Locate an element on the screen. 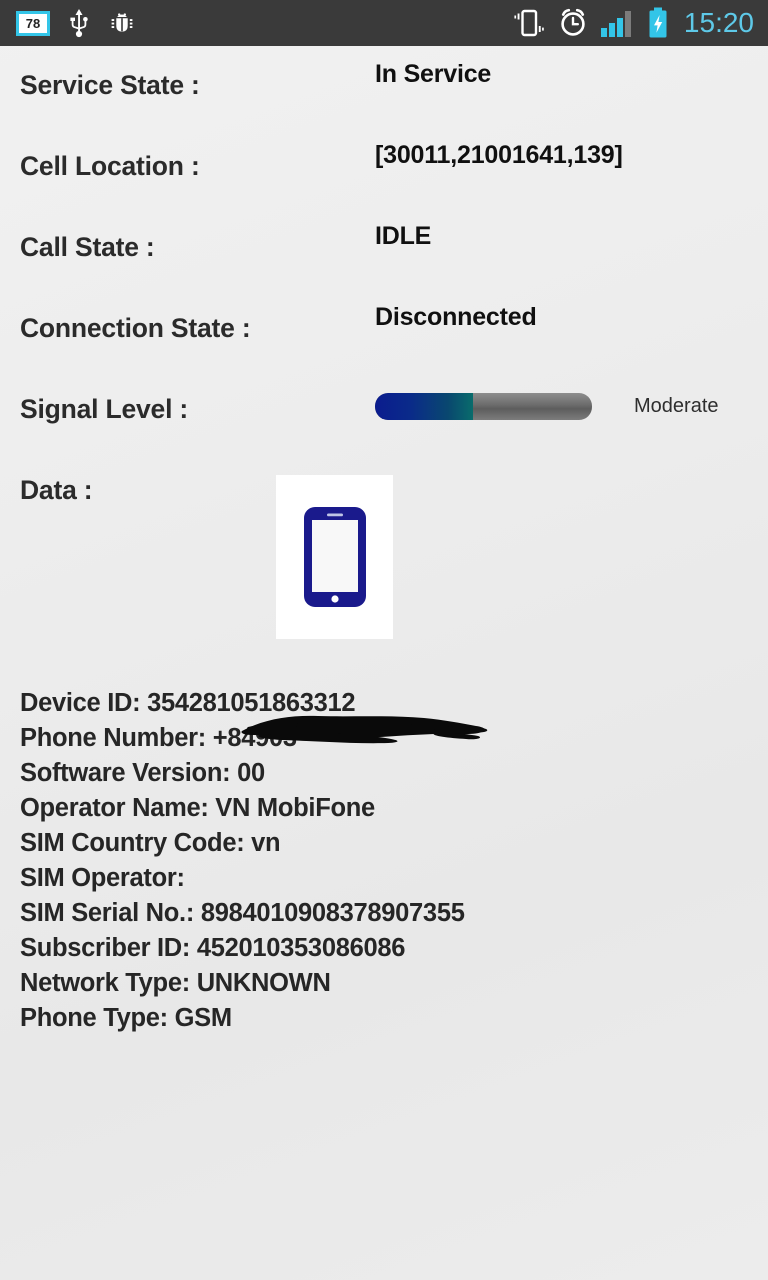 The image size is (768, 1280). row-signal-level: Signal Level : Moderate is located at coordinates (384, 410).